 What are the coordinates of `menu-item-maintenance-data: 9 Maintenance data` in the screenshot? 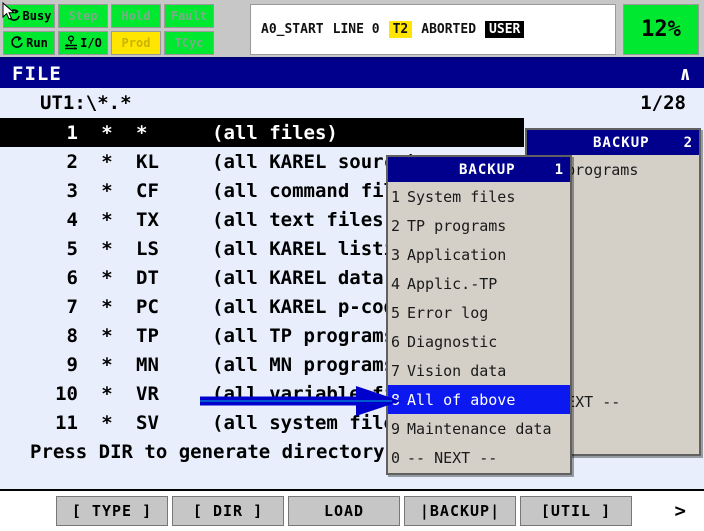 It's located at (479, 428).